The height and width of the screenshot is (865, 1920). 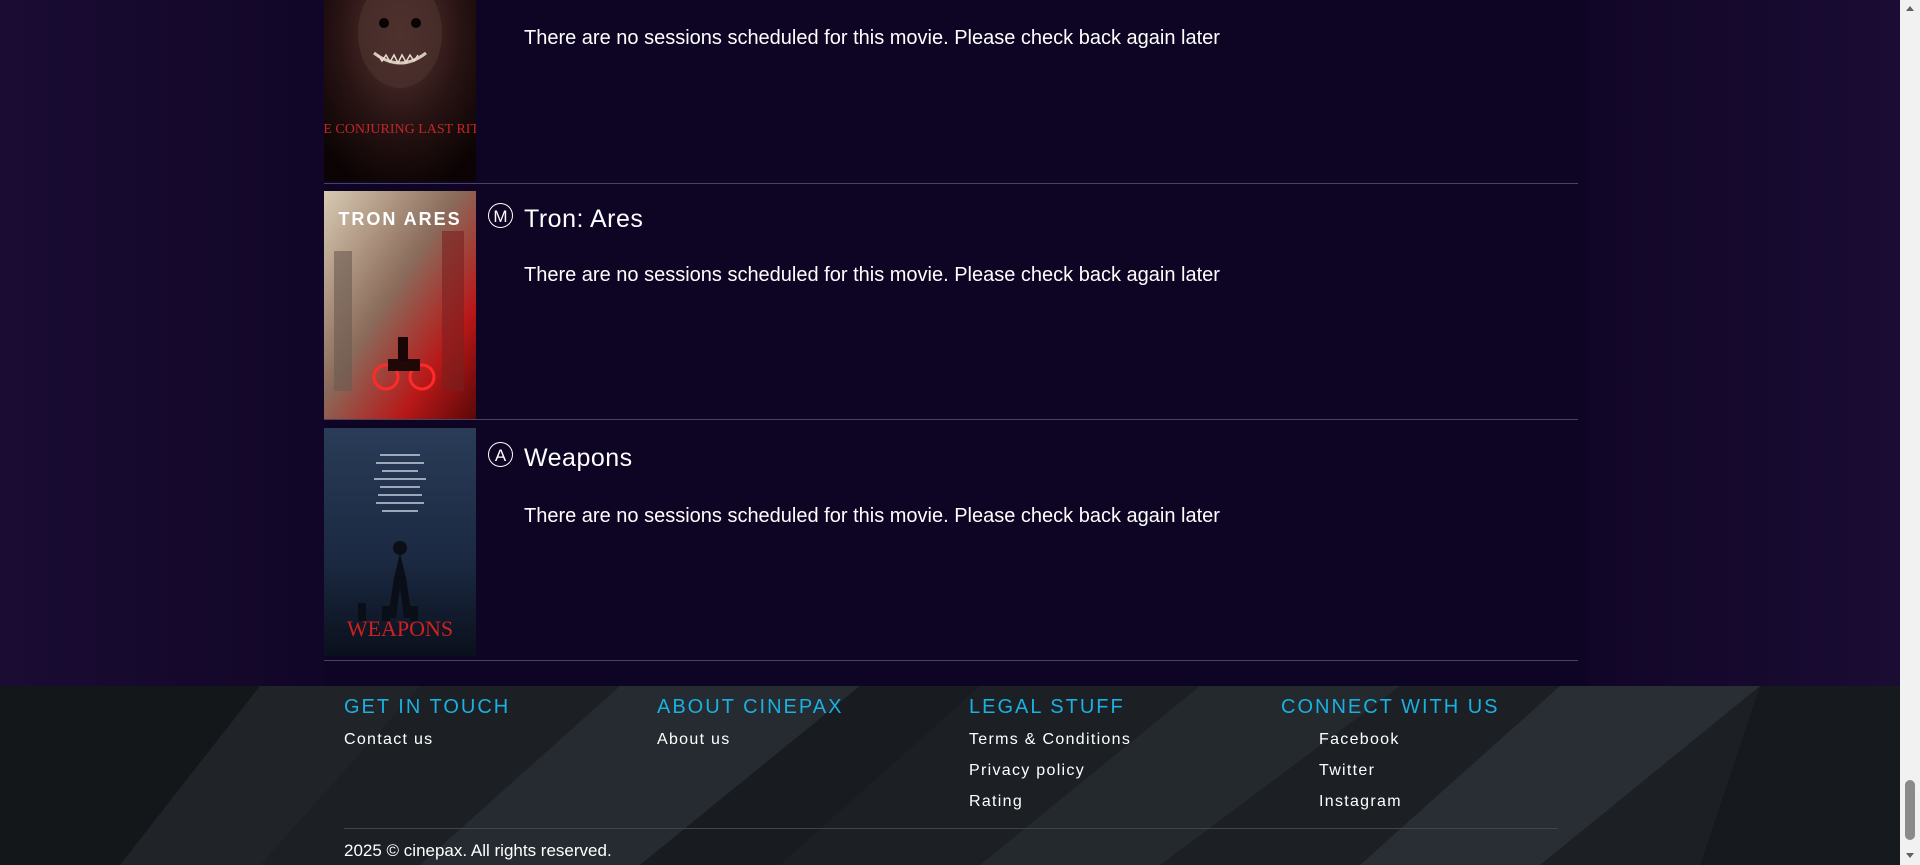 What do you see at coordinates (1910, 8) in the screenshot?
I see `scroll-up-icon` at bounding box center [1910, 8].